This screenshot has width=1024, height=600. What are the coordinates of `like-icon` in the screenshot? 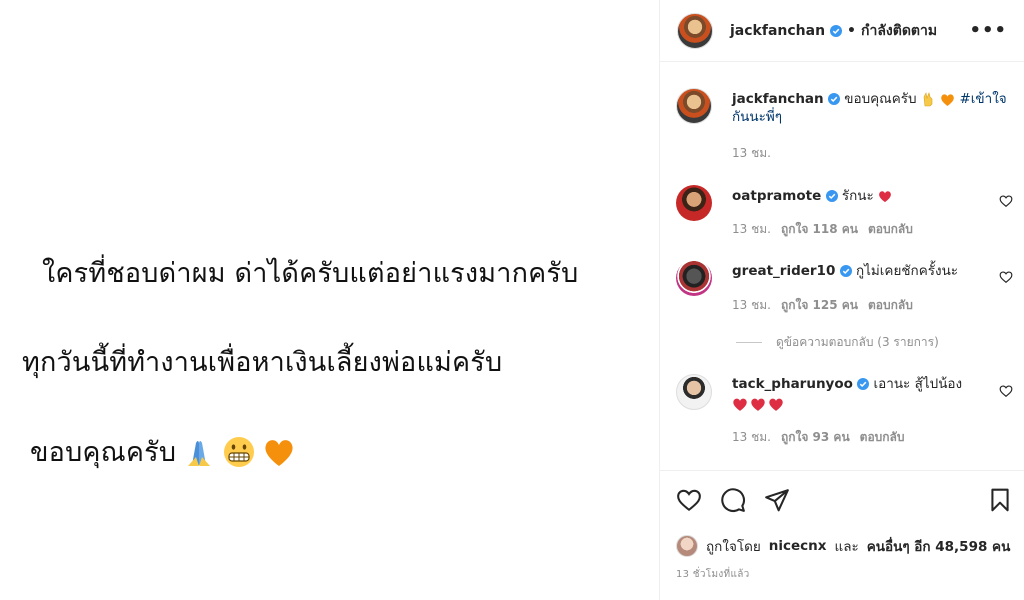 It's located at (689, 500).